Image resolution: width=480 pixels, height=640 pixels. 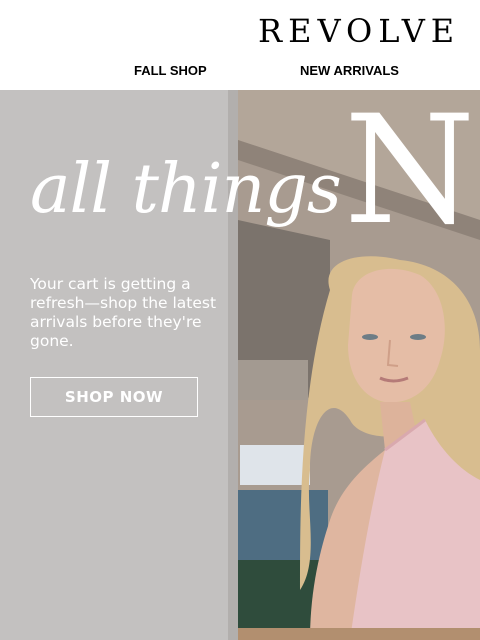 What do you see at coordinates (114, 397) in the screenshot?
I see `shop-now-button: SHOP NOW` at bounding box center [114, 397].